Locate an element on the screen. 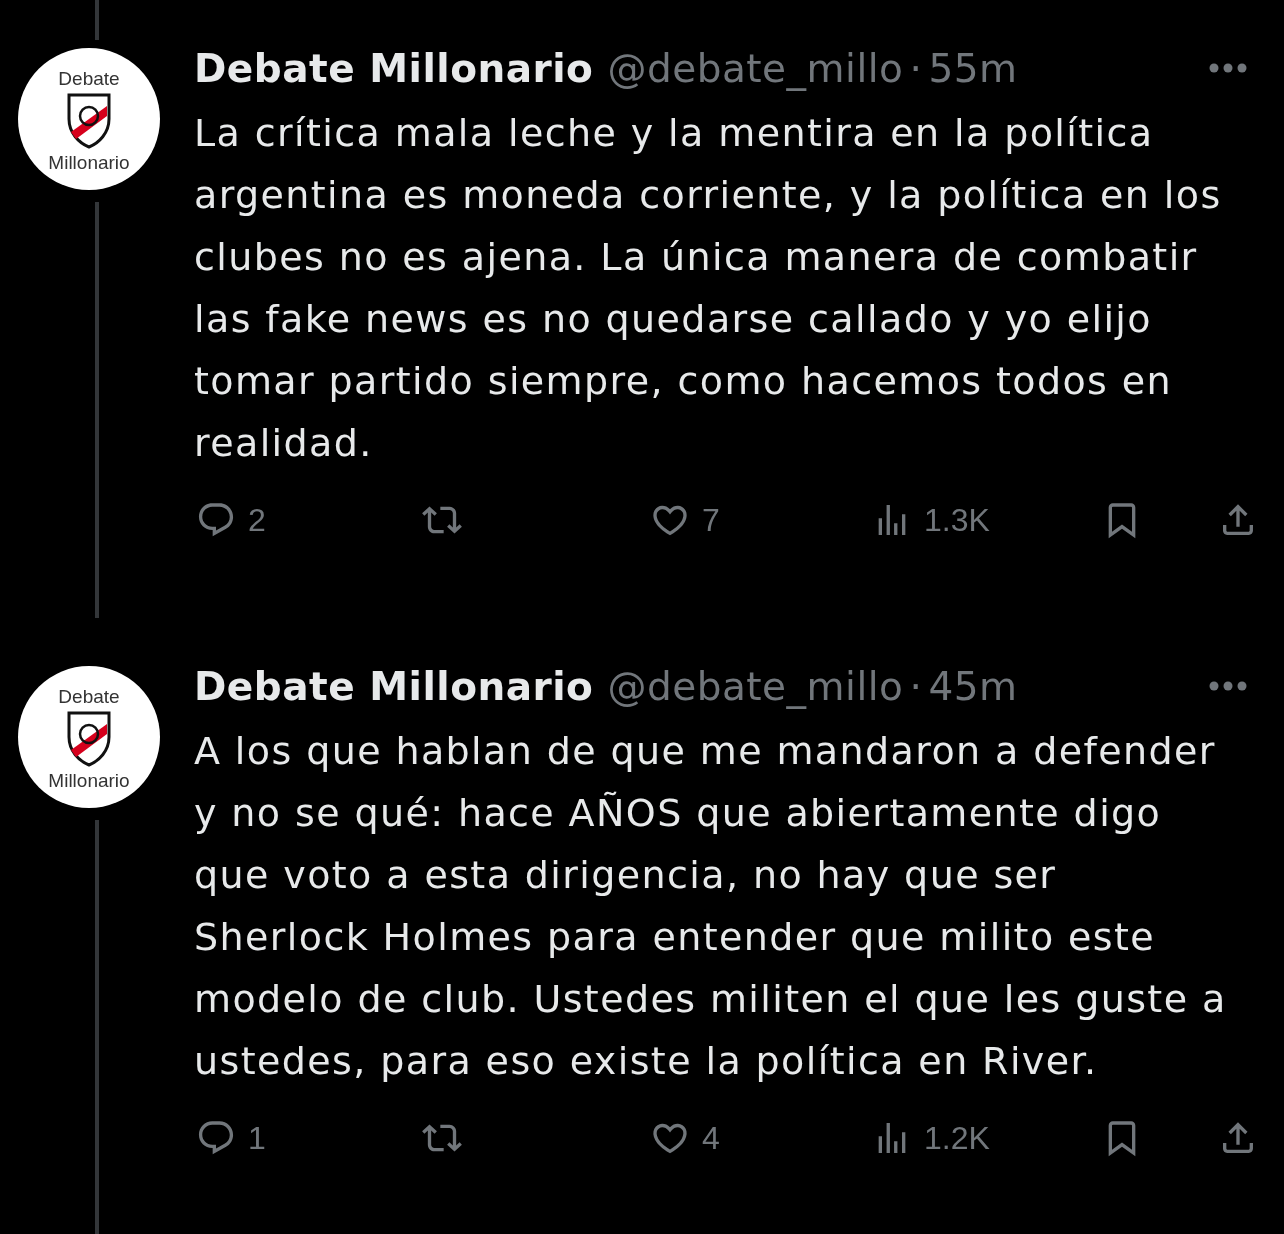 This screenshot has height=1234, width=1284. like-count: 4 is located at coordinates (711, 1138).